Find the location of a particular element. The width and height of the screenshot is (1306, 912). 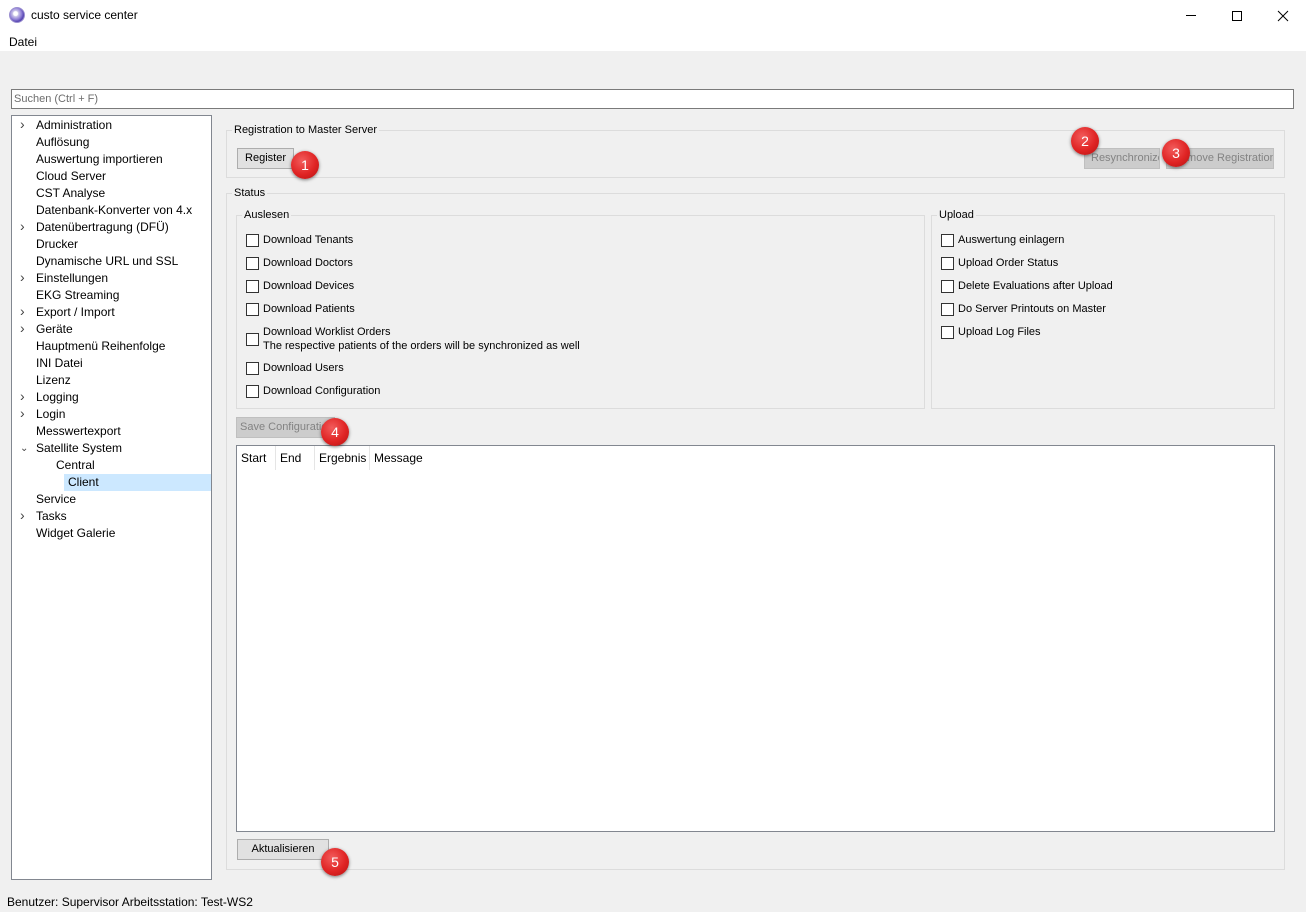

tree-item: Client is located at coordinates (137, 482).